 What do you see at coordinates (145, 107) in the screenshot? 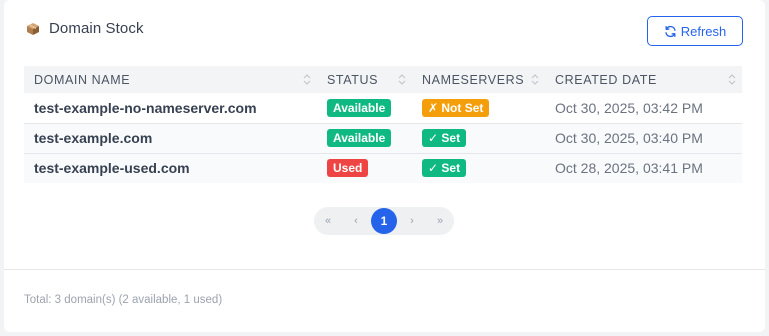
I see `domain-name-cell: test-example-no-nameserver.com` at bounding box center [145, 107].